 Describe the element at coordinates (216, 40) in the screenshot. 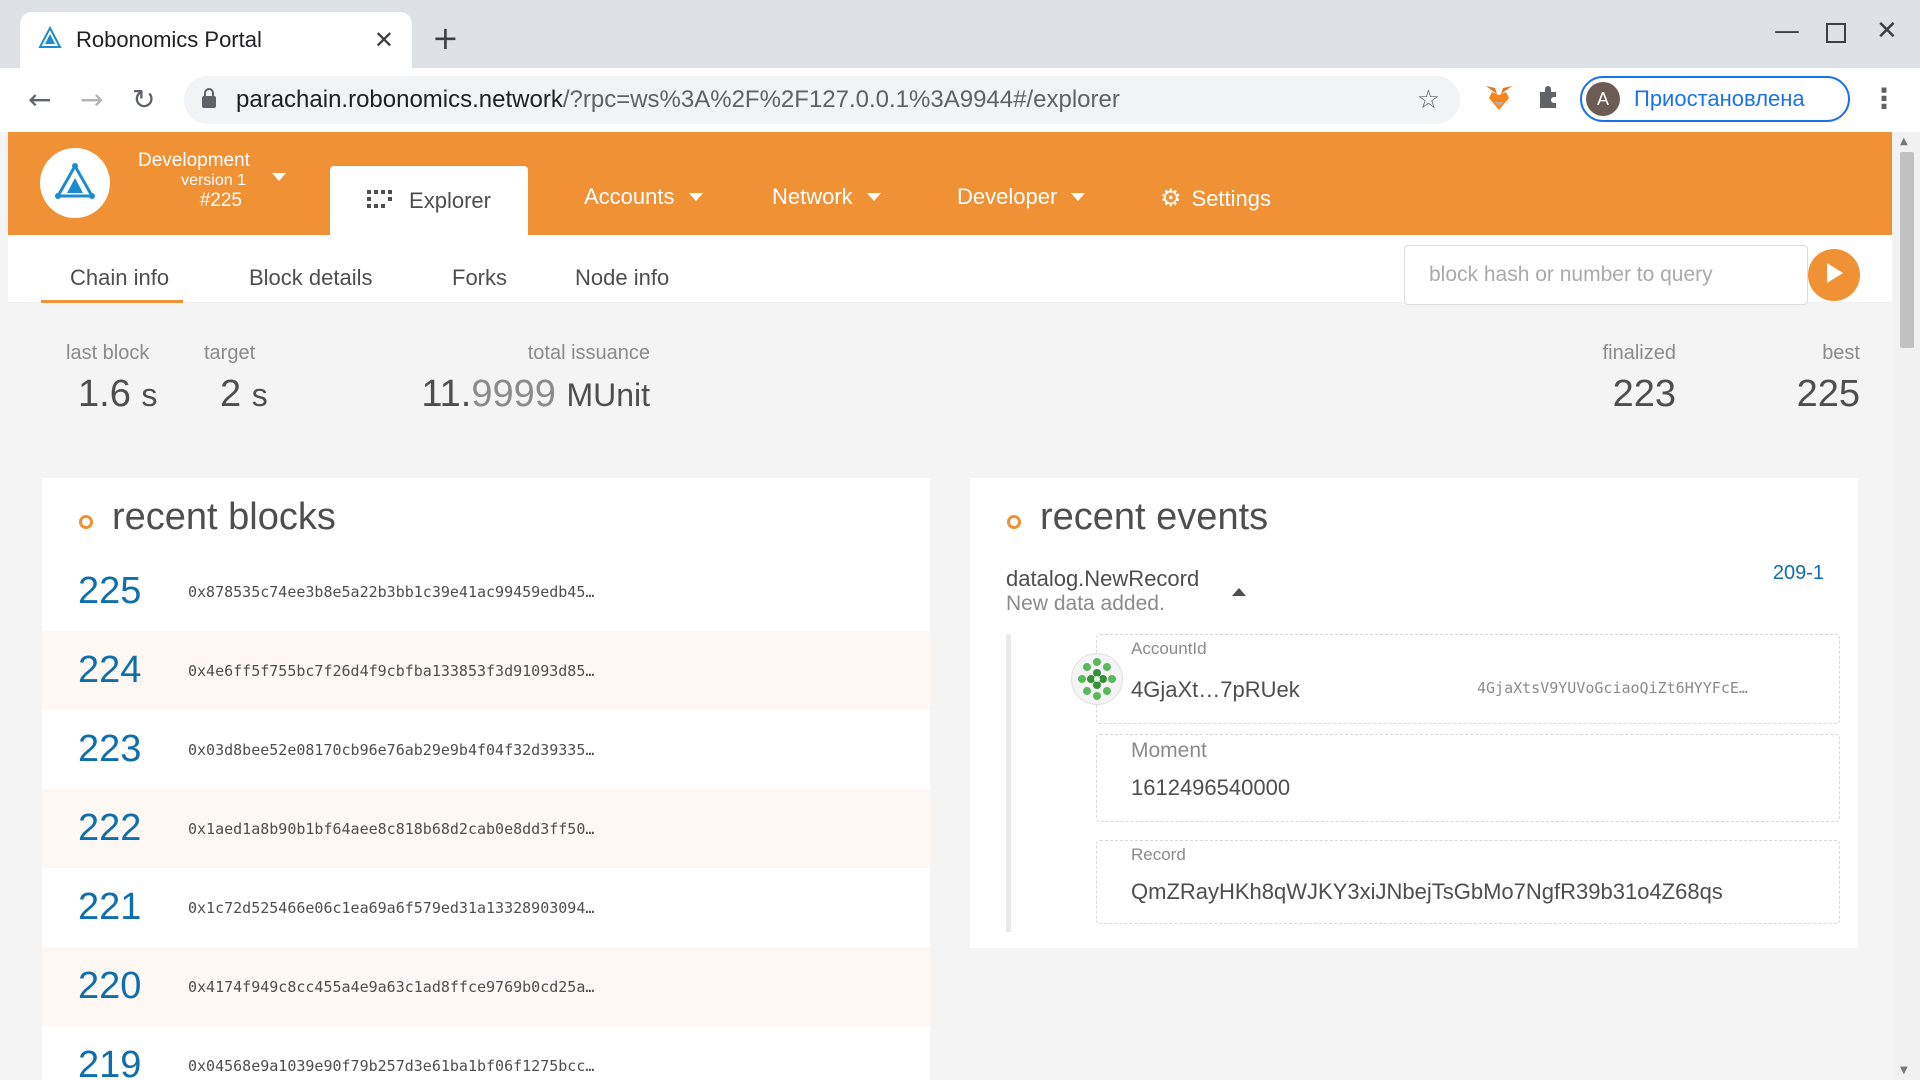

I see `browser-tab: Robonomics Portal ✕` at that location.